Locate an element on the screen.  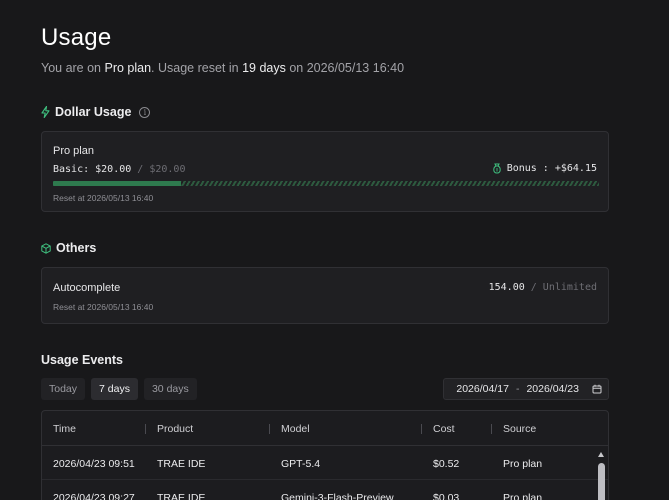
usage-events-title: Usage Events is located at coordinates (82, 360).